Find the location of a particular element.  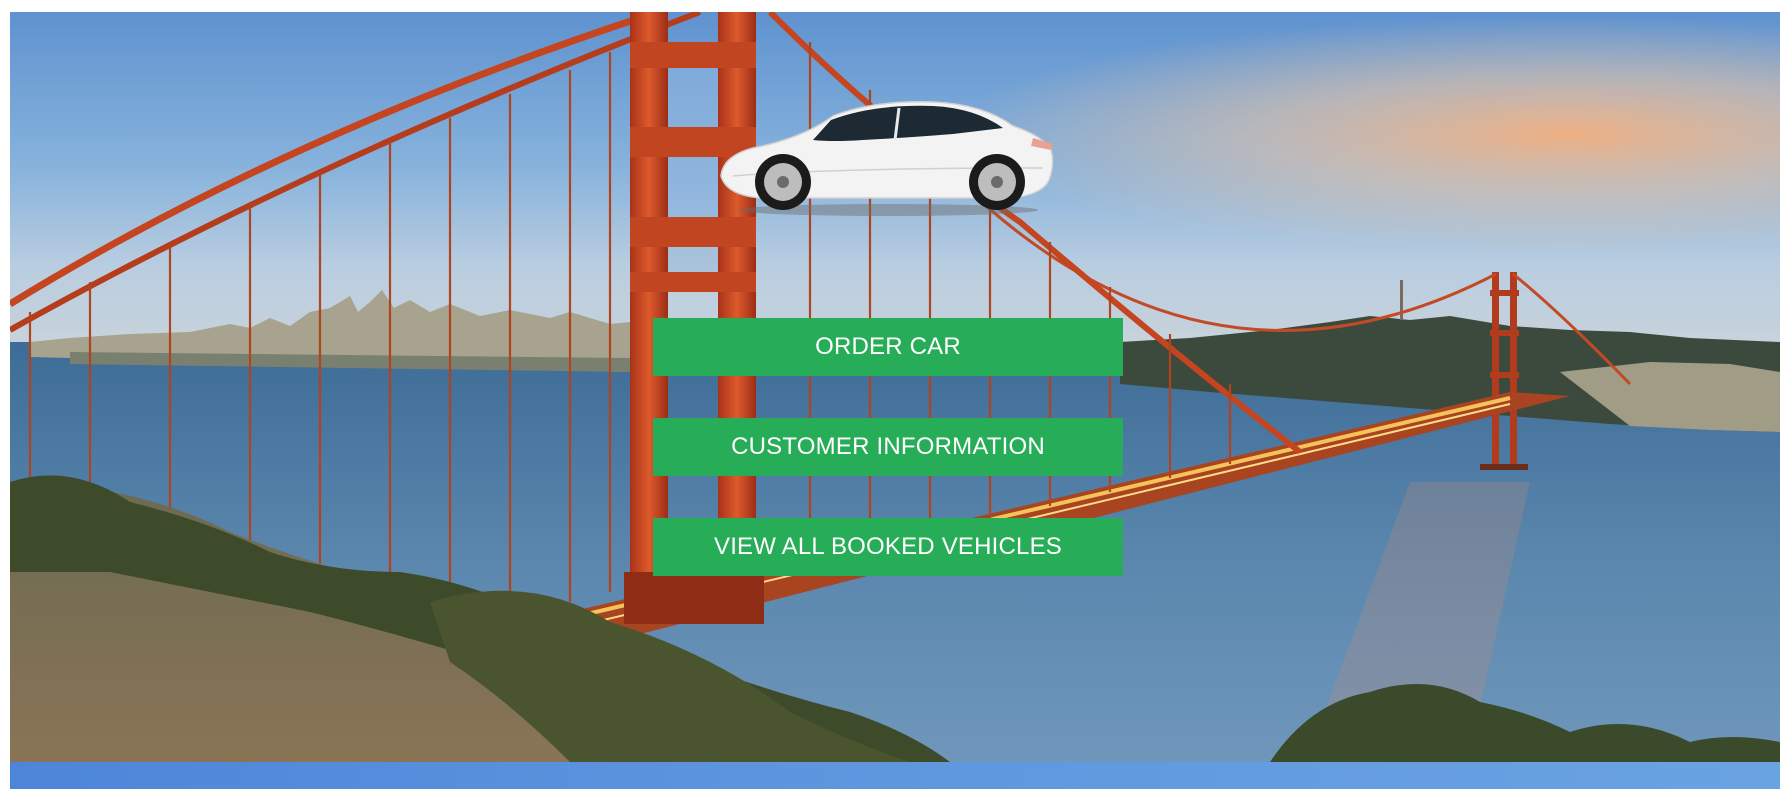

order-car-button: ORDER CAR is located at coordinates (888, 347).